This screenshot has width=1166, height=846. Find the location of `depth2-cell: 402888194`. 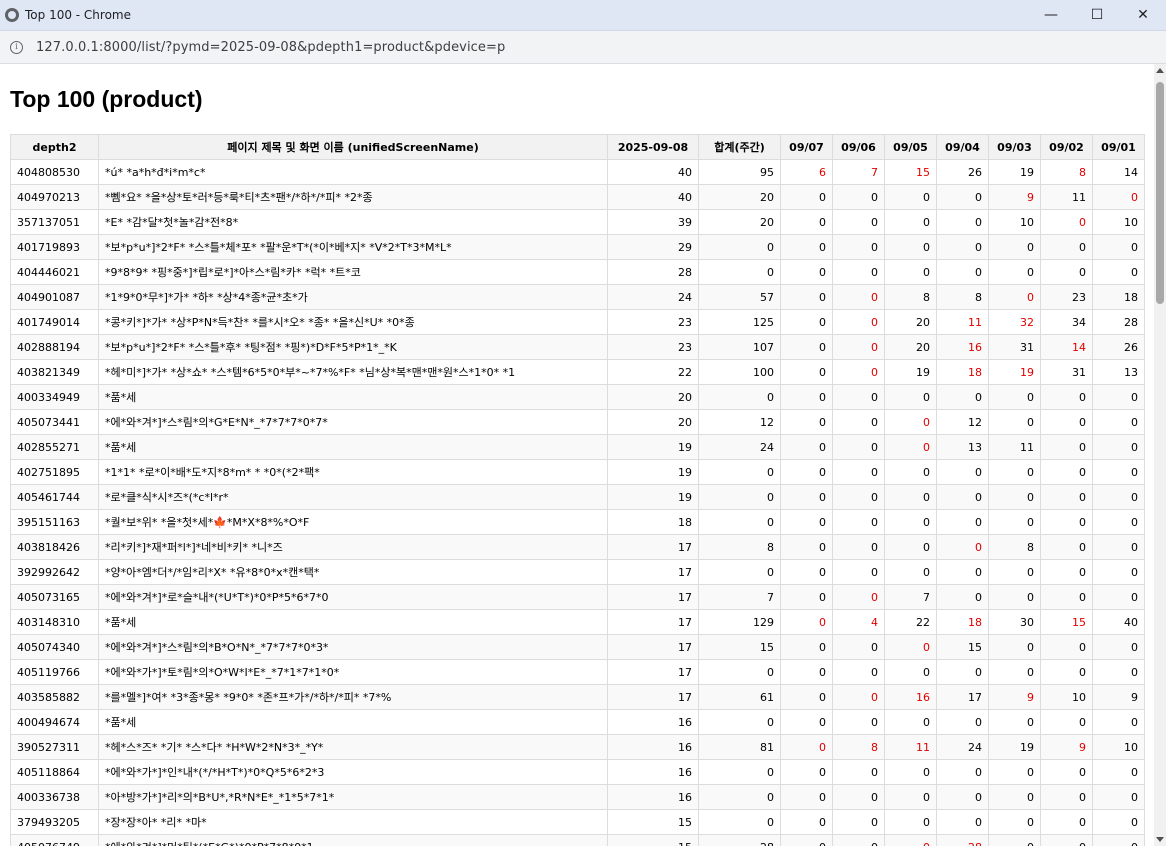

depth2-cell: 402888194 is located at coordinates (54, 347).